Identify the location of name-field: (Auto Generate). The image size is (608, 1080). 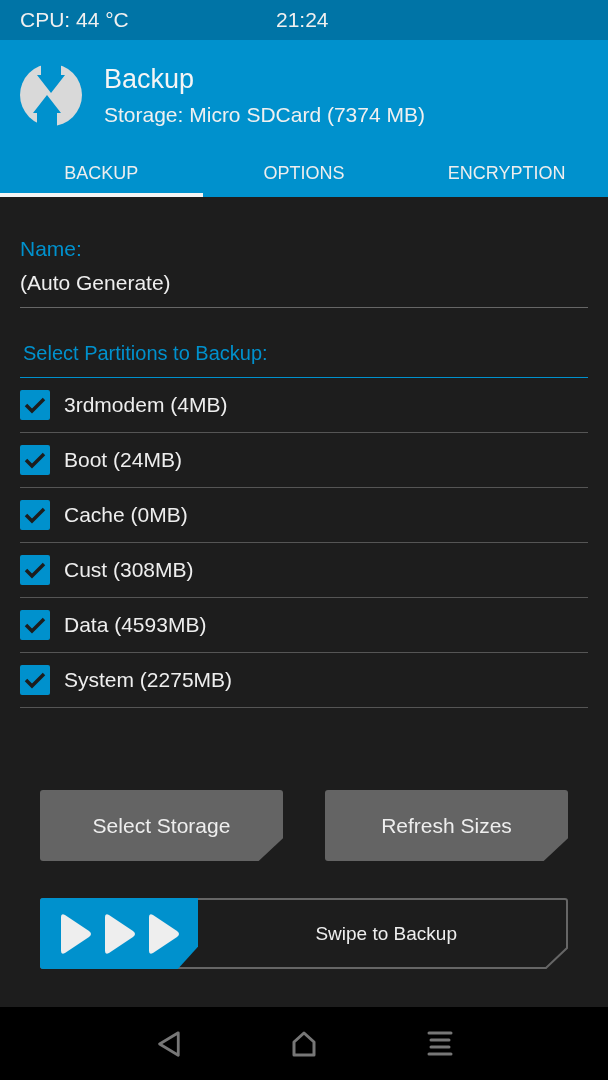
(304, 284).